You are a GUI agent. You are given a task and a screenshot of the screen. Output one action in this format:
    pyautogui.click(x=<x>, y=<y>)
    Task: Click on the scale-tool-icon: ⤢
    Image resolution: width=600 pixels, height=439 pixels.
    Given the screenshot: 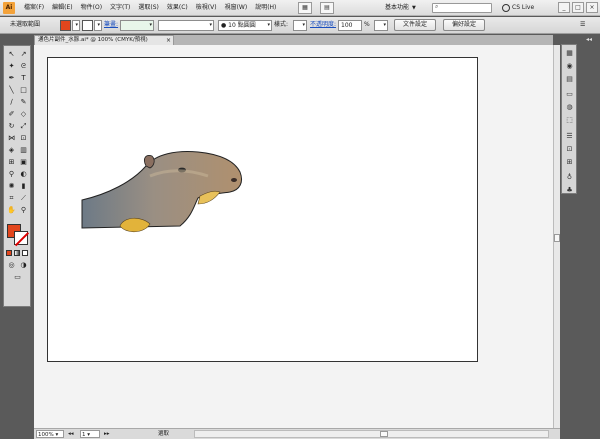 What is the action you would take?
    pyautogui.click(x=23, y=126)
    